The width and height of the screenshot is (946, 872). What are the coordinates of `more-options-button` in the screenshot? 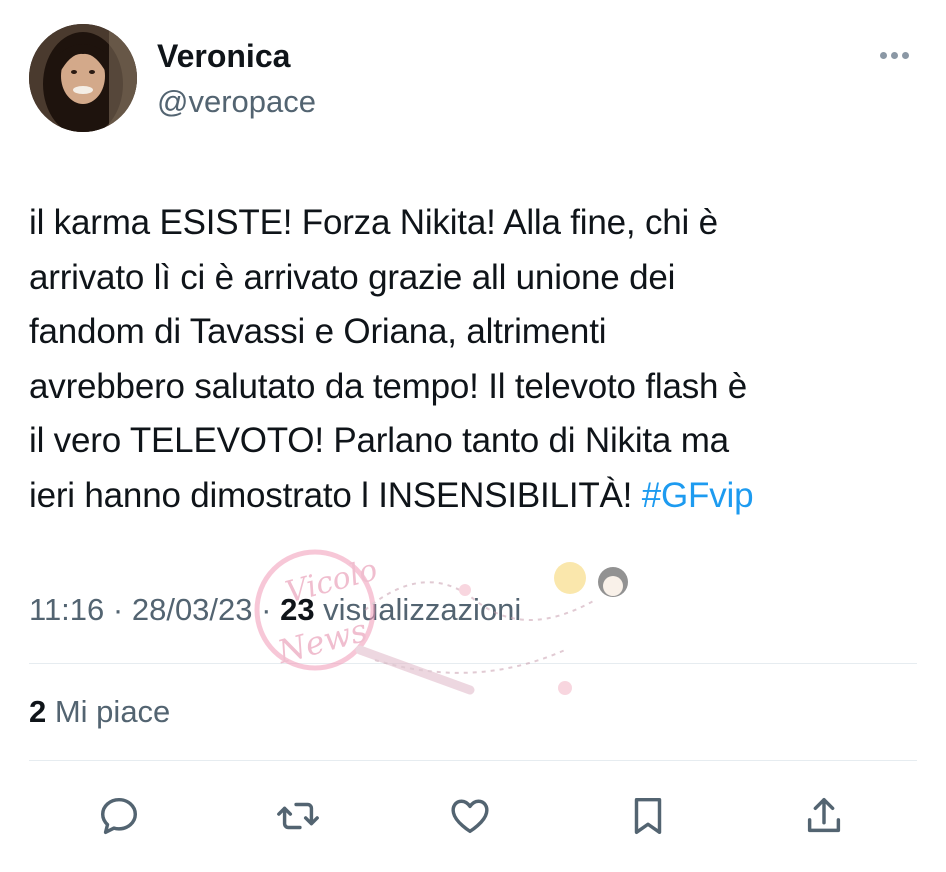 It's located at (894, 55).